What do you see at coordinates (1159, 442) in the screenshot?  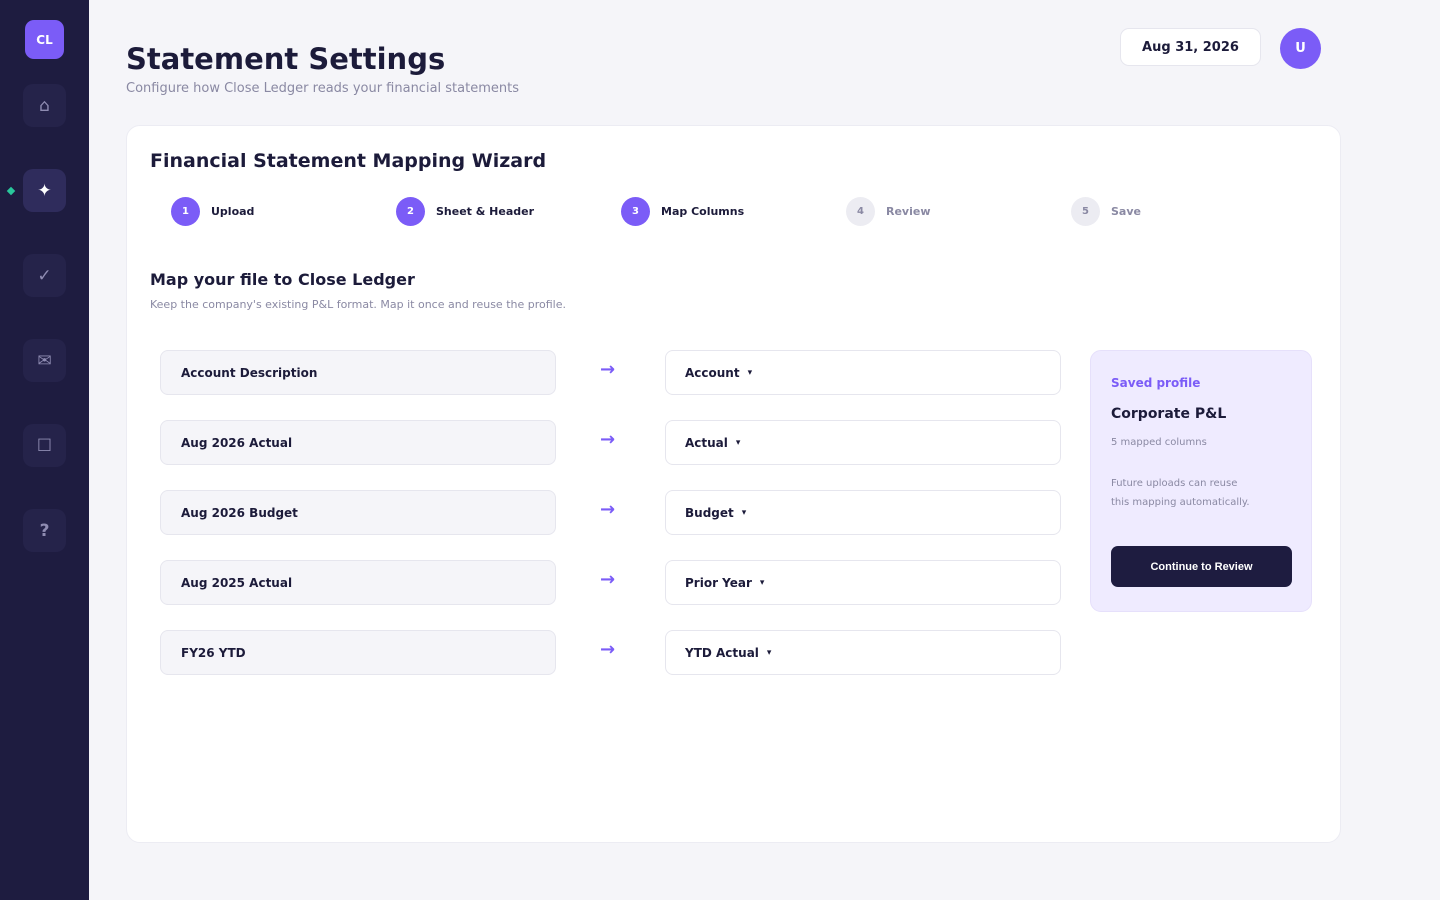 I see `mapped-columns-count: 5 mapped columns` at bounding box center [1159, 442].